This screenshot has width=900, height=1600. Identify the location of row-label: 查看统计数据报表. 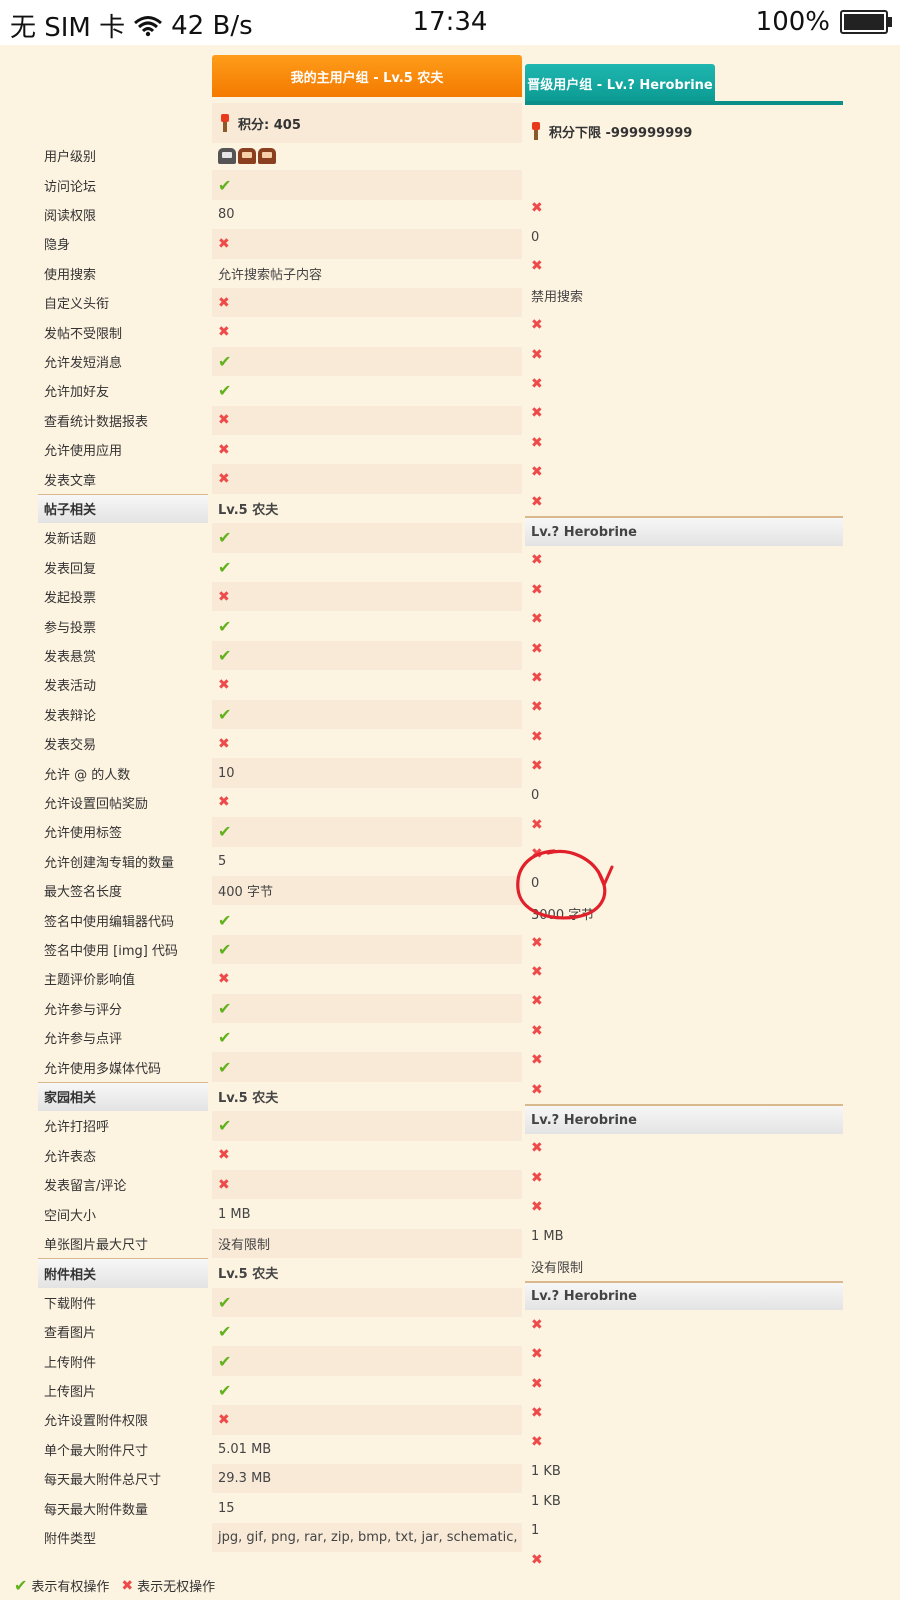
(96, 422).